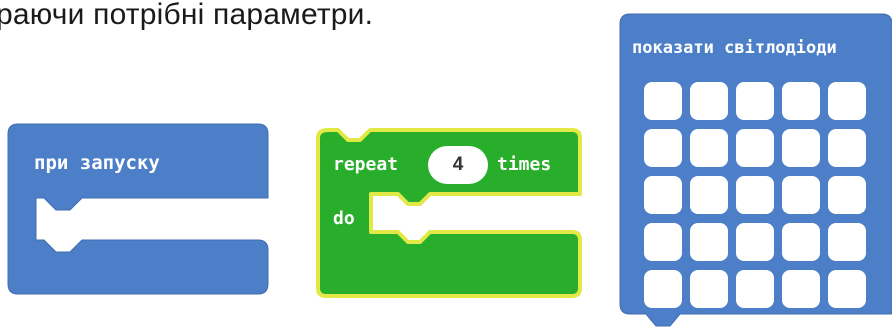 This screenshot has width=892, height=333. Describe the element at coordinates (366, 164) in the screenshot. I see `repeat-label: repeat` at that location.